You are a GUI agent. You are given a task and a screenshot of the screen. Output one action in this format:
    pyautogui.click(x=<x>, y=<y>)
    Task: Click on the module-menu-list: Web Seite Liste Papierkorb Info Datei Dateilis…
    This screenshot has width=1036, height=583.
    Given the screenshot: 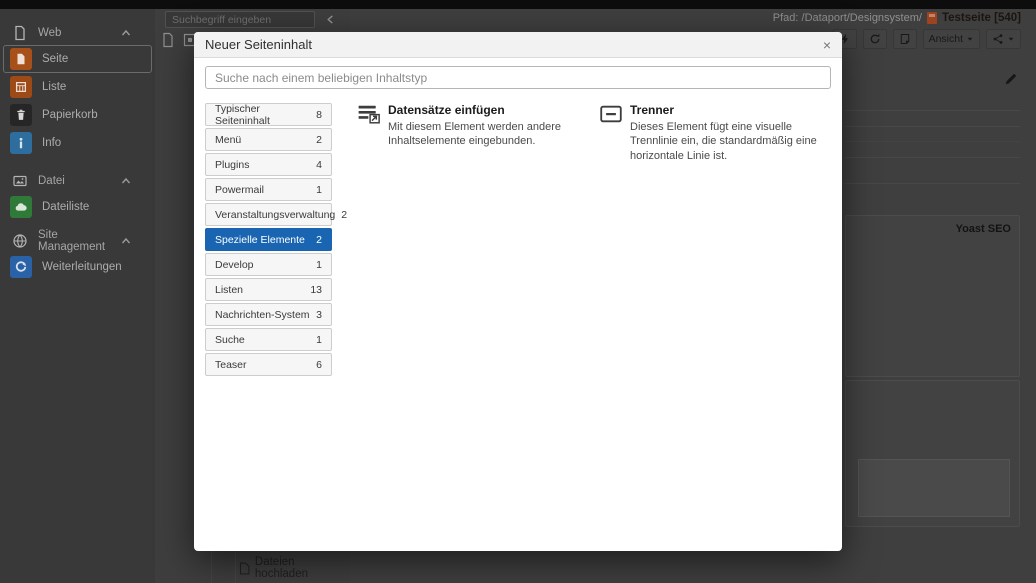 What is the action you would take?
    pyautogui.click(x=77, y=151)
    